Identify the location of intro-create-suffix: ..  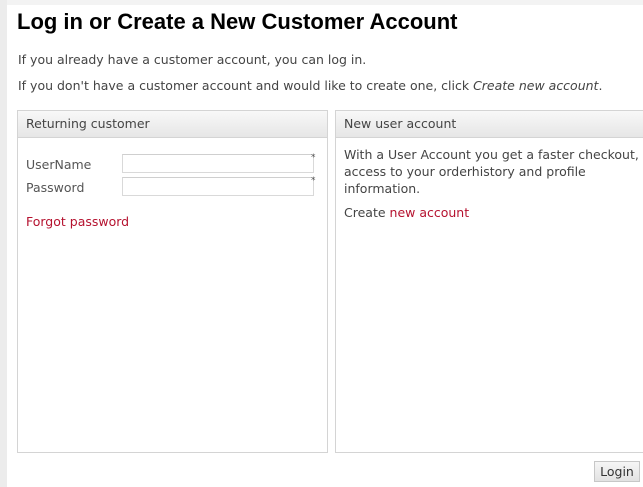
(600, 85).